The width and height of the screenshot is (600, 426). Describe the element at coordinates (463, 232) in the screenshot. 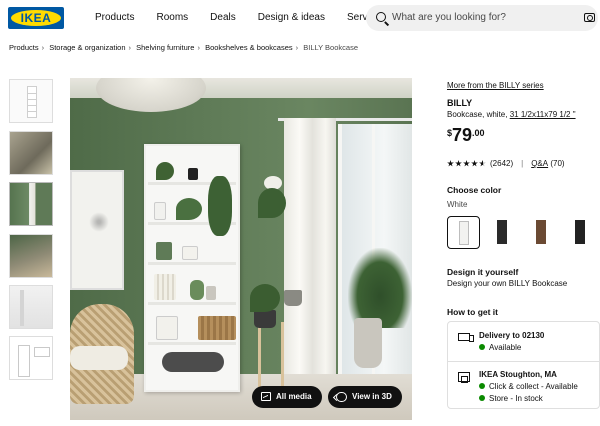

I see `color-swatch-white` at that location.